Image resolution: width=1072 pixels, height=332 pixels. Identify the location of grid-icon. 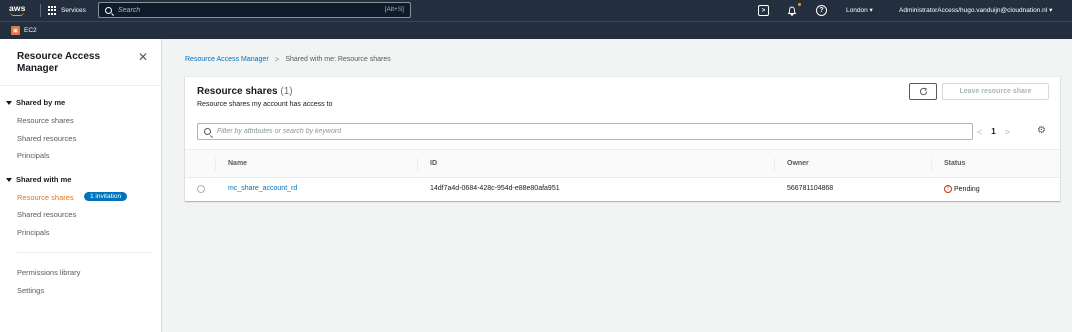
(52, 10).